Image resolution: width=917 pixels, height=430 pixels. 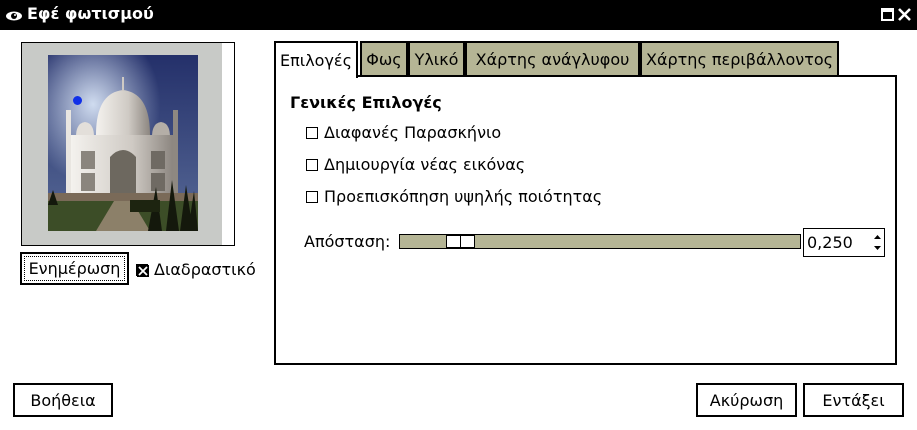 I want to click on focus-ring, so click(x=74, y=268).